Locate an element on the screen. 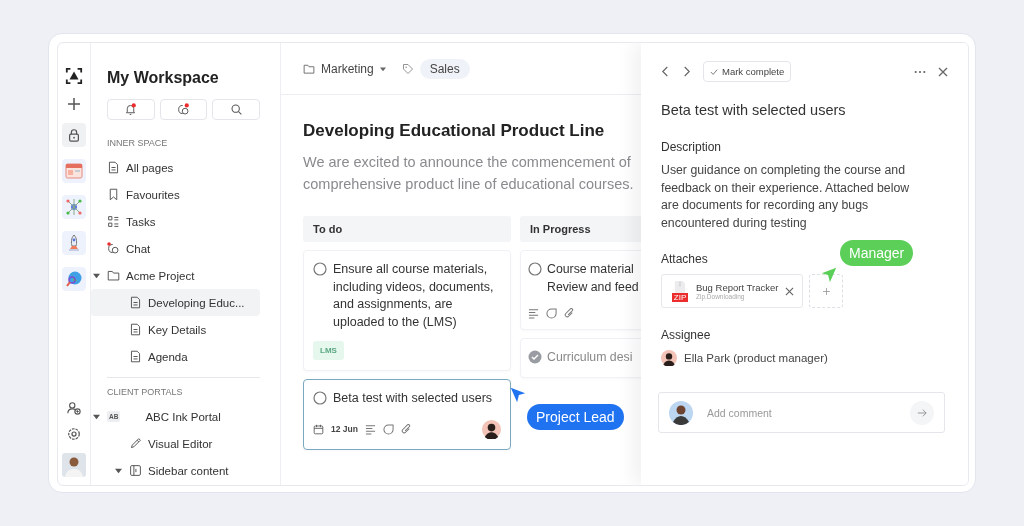 This screenshot has width=1024, height=526. logo-icon is located at coordinates (74, 76).